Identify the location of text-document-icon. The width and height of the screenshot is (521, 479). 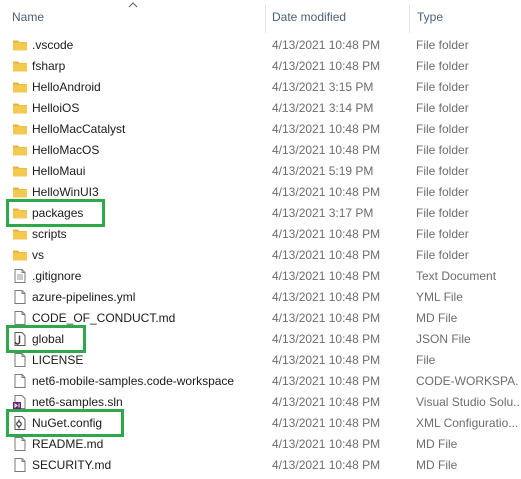
(20, 276).